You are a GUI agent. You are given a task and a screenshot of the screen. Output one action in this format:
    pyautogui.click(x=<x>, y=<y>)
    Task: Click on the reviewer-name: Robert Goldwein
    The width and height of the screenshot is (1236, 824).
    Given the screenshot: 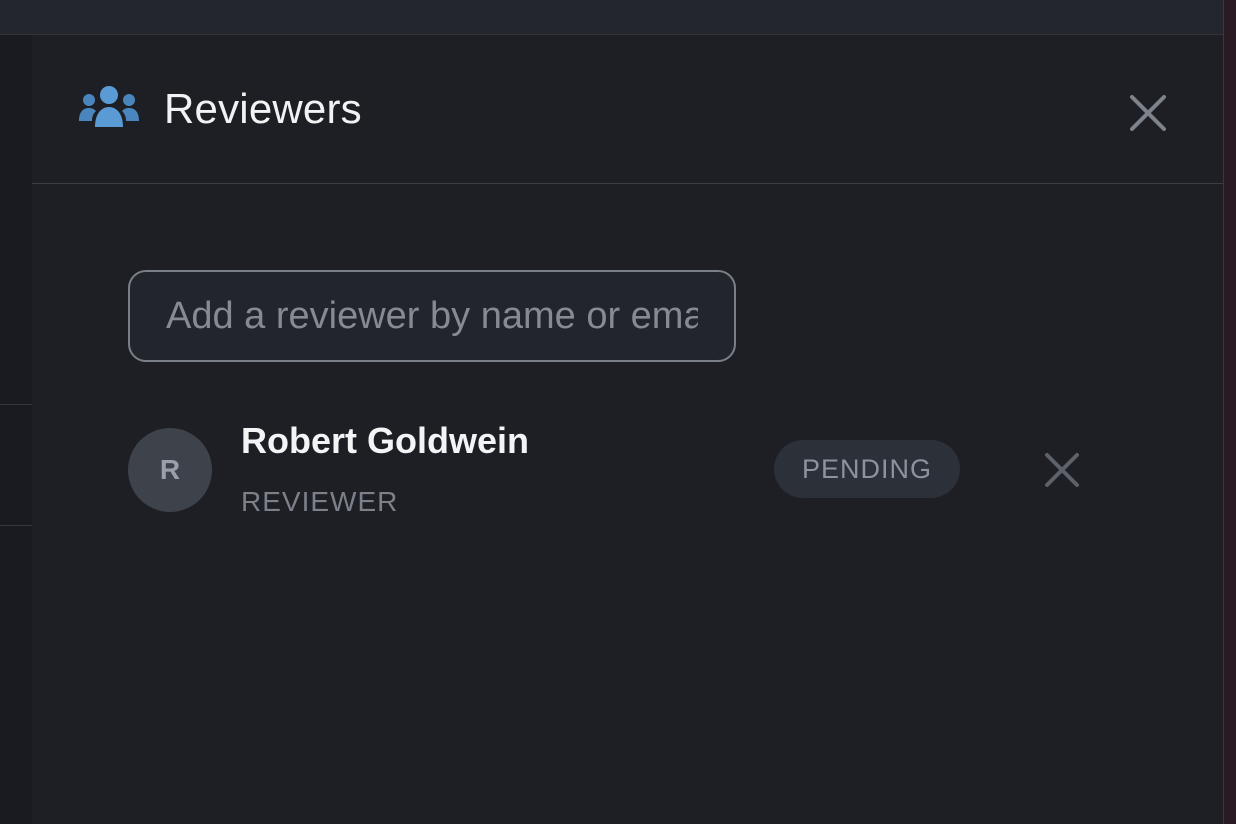 What is the action you would take?
    pyautogui.click(x=385, y=440)
    